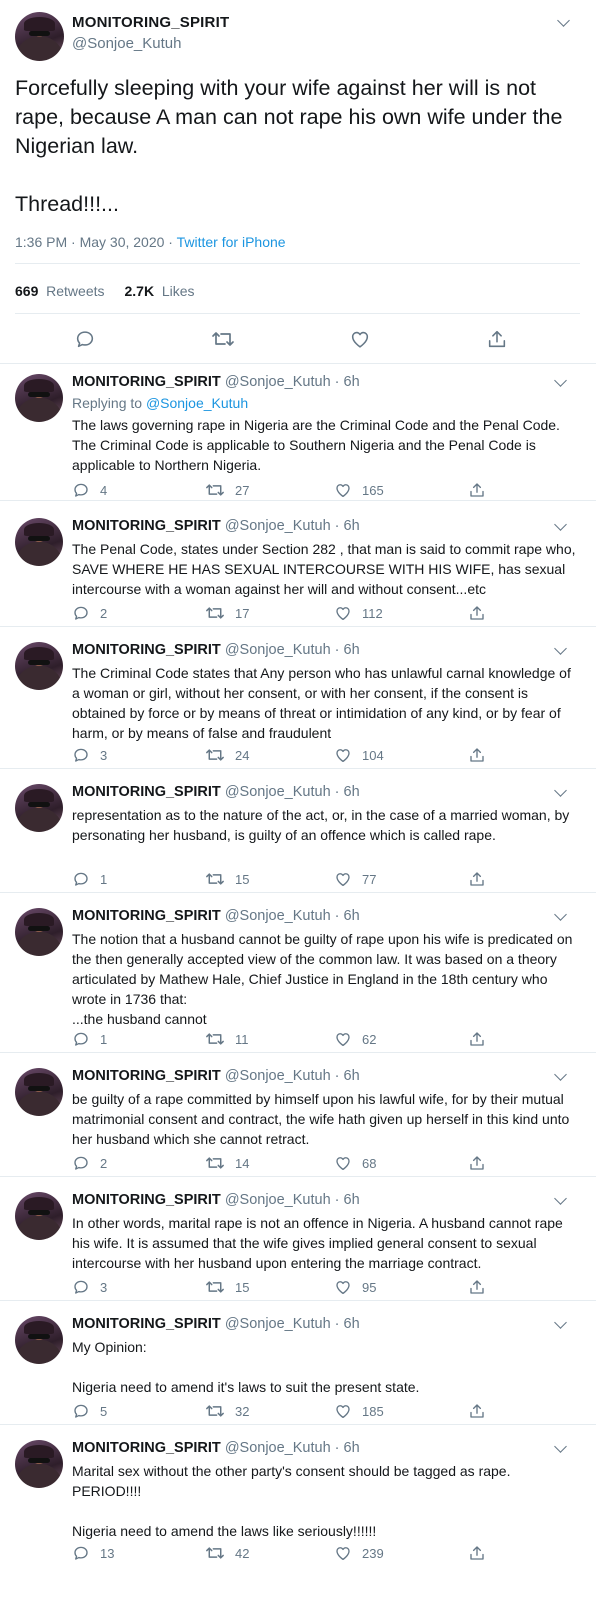 Image resolution: width=596 pixels, height=1612 pixels. What do you see at coordinates (231, 242) in the screenshot?
I see `tweet-source-link: Twitter for iPhone` at bounding box center [231, 242].